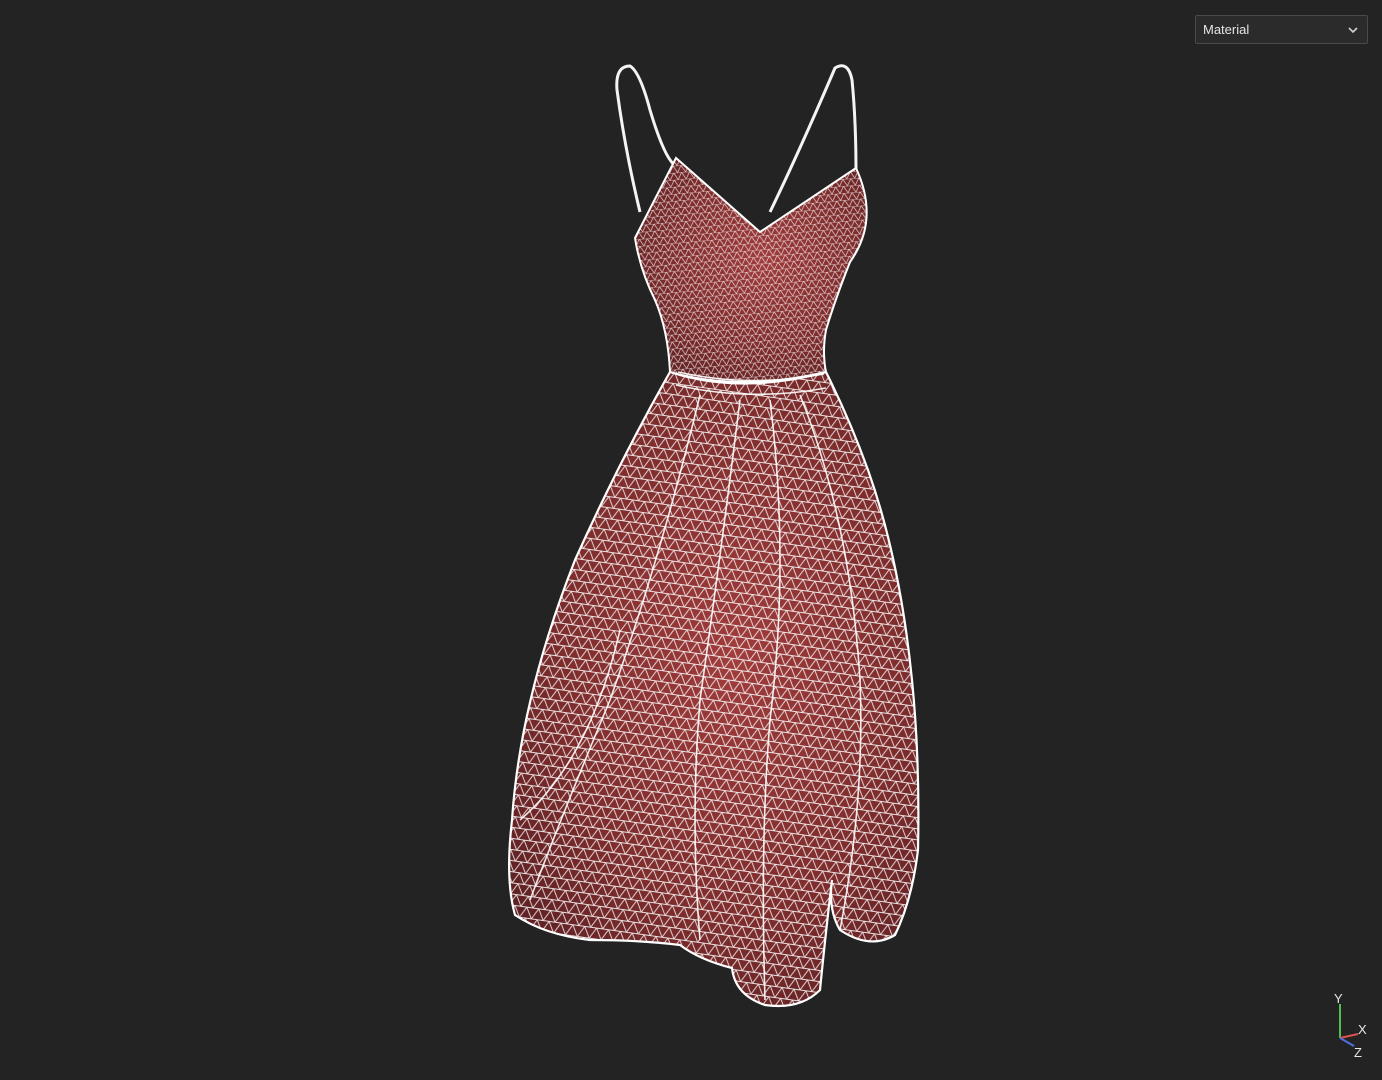  Describe the element at coordinates (1347, 1042) in the screenshot. I see `z-axis-line` at that location.